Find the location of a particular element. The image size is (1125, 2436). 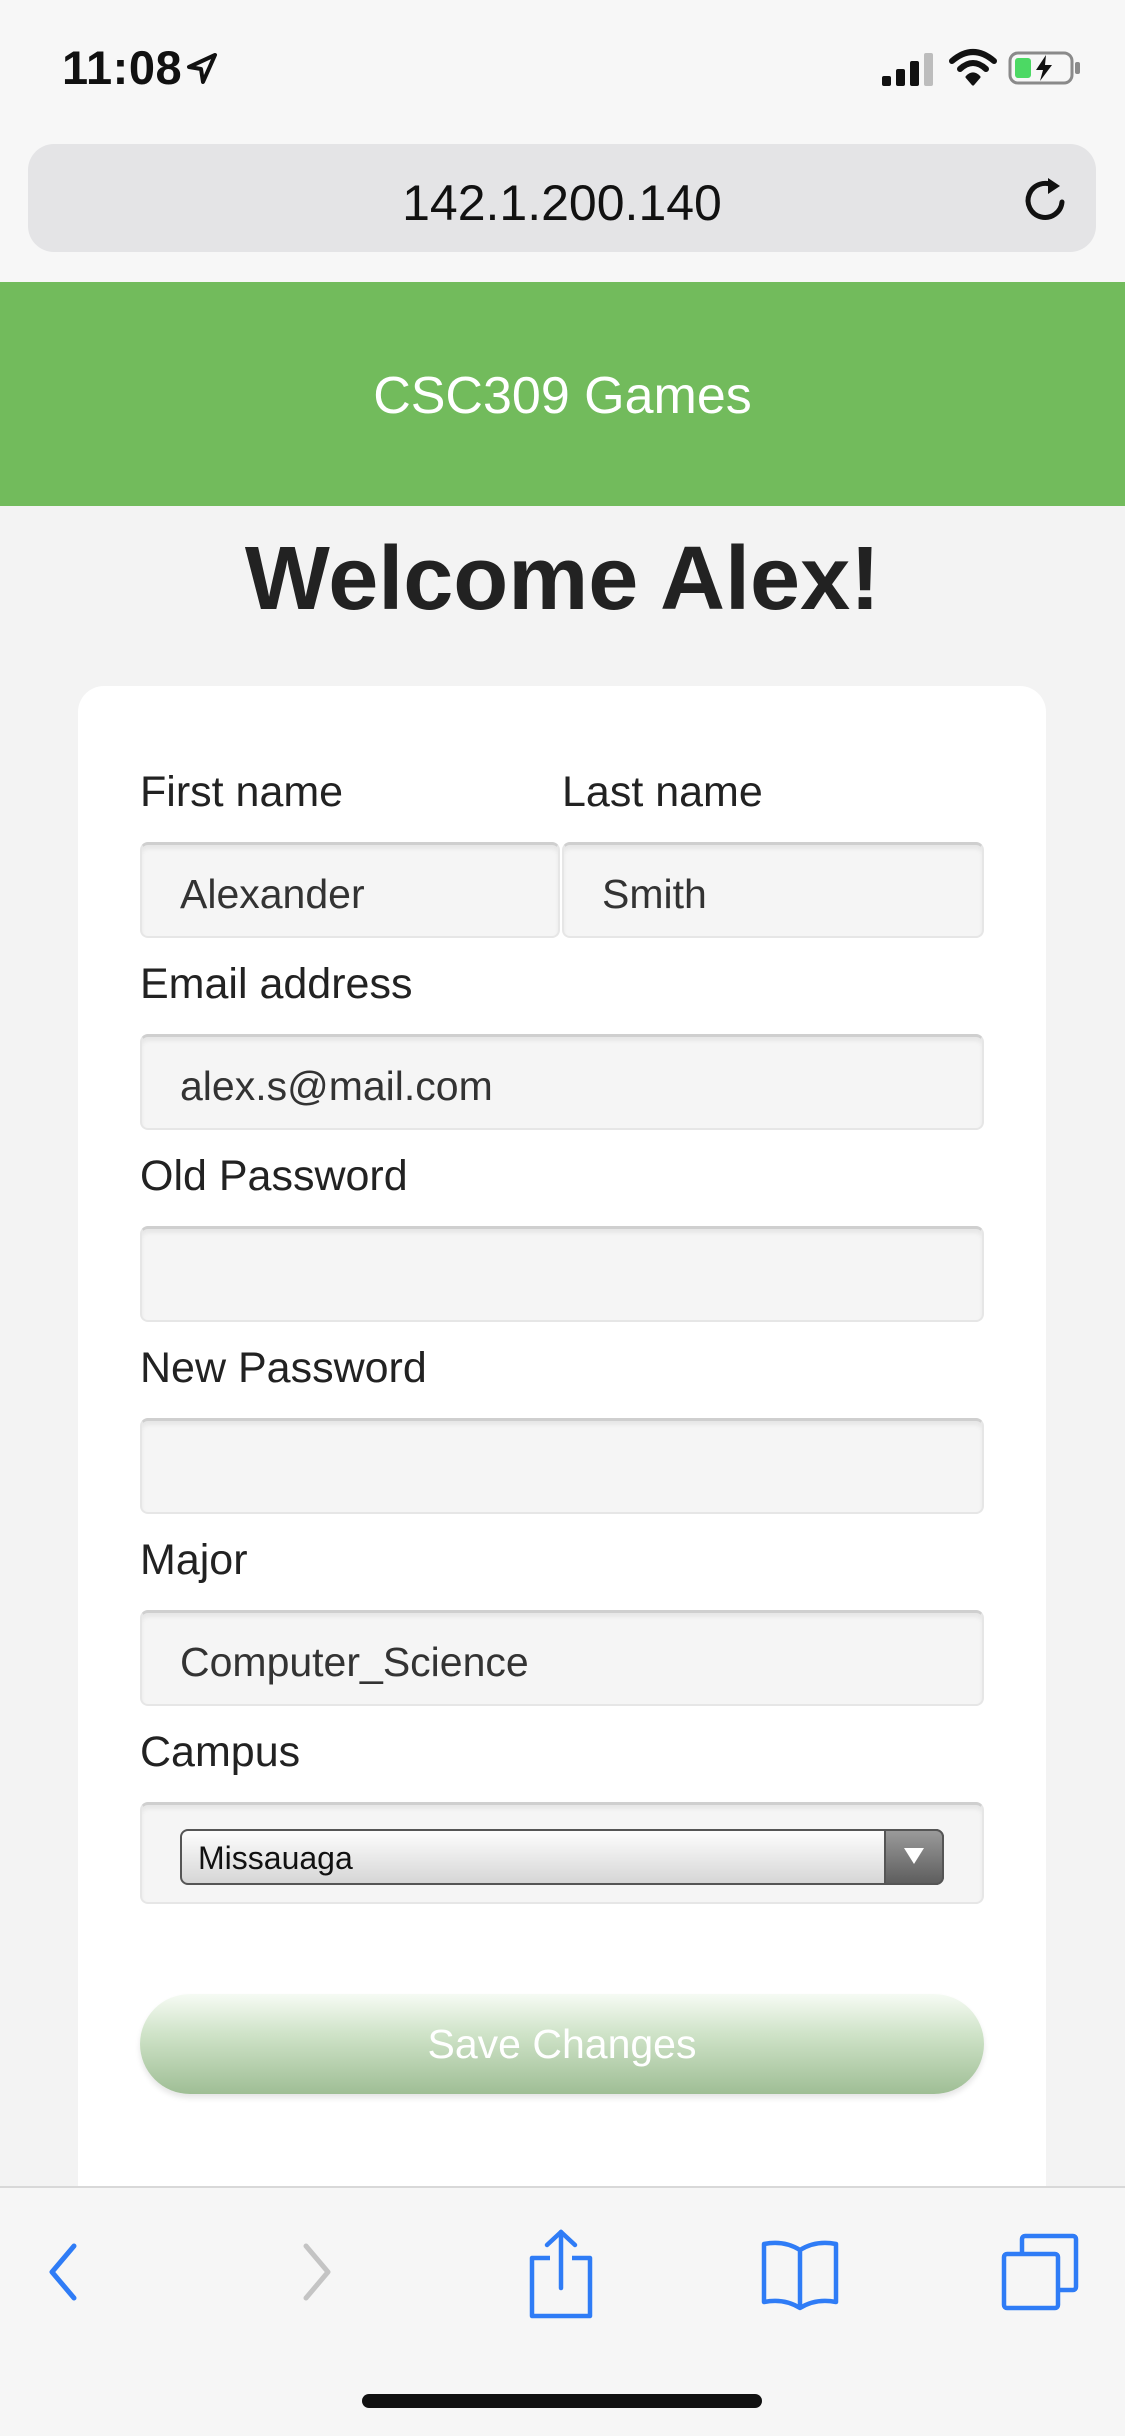

save-changes-button: Save Changes is located at coordinates (562, 2044).